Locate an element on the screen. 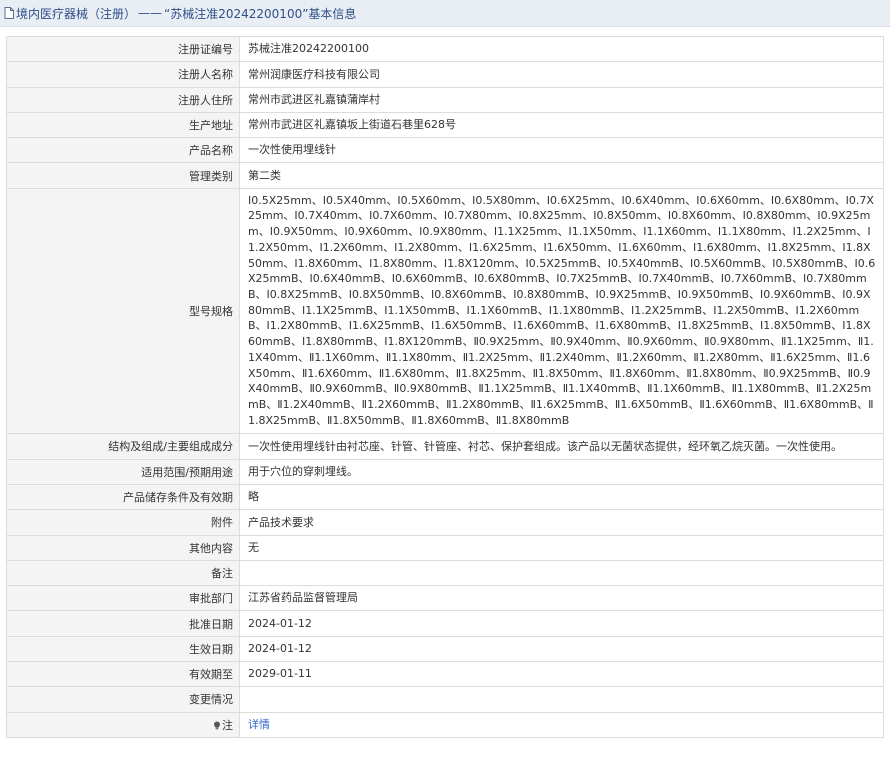  row-label: 生产地址 is located at coordinates (123, 125).